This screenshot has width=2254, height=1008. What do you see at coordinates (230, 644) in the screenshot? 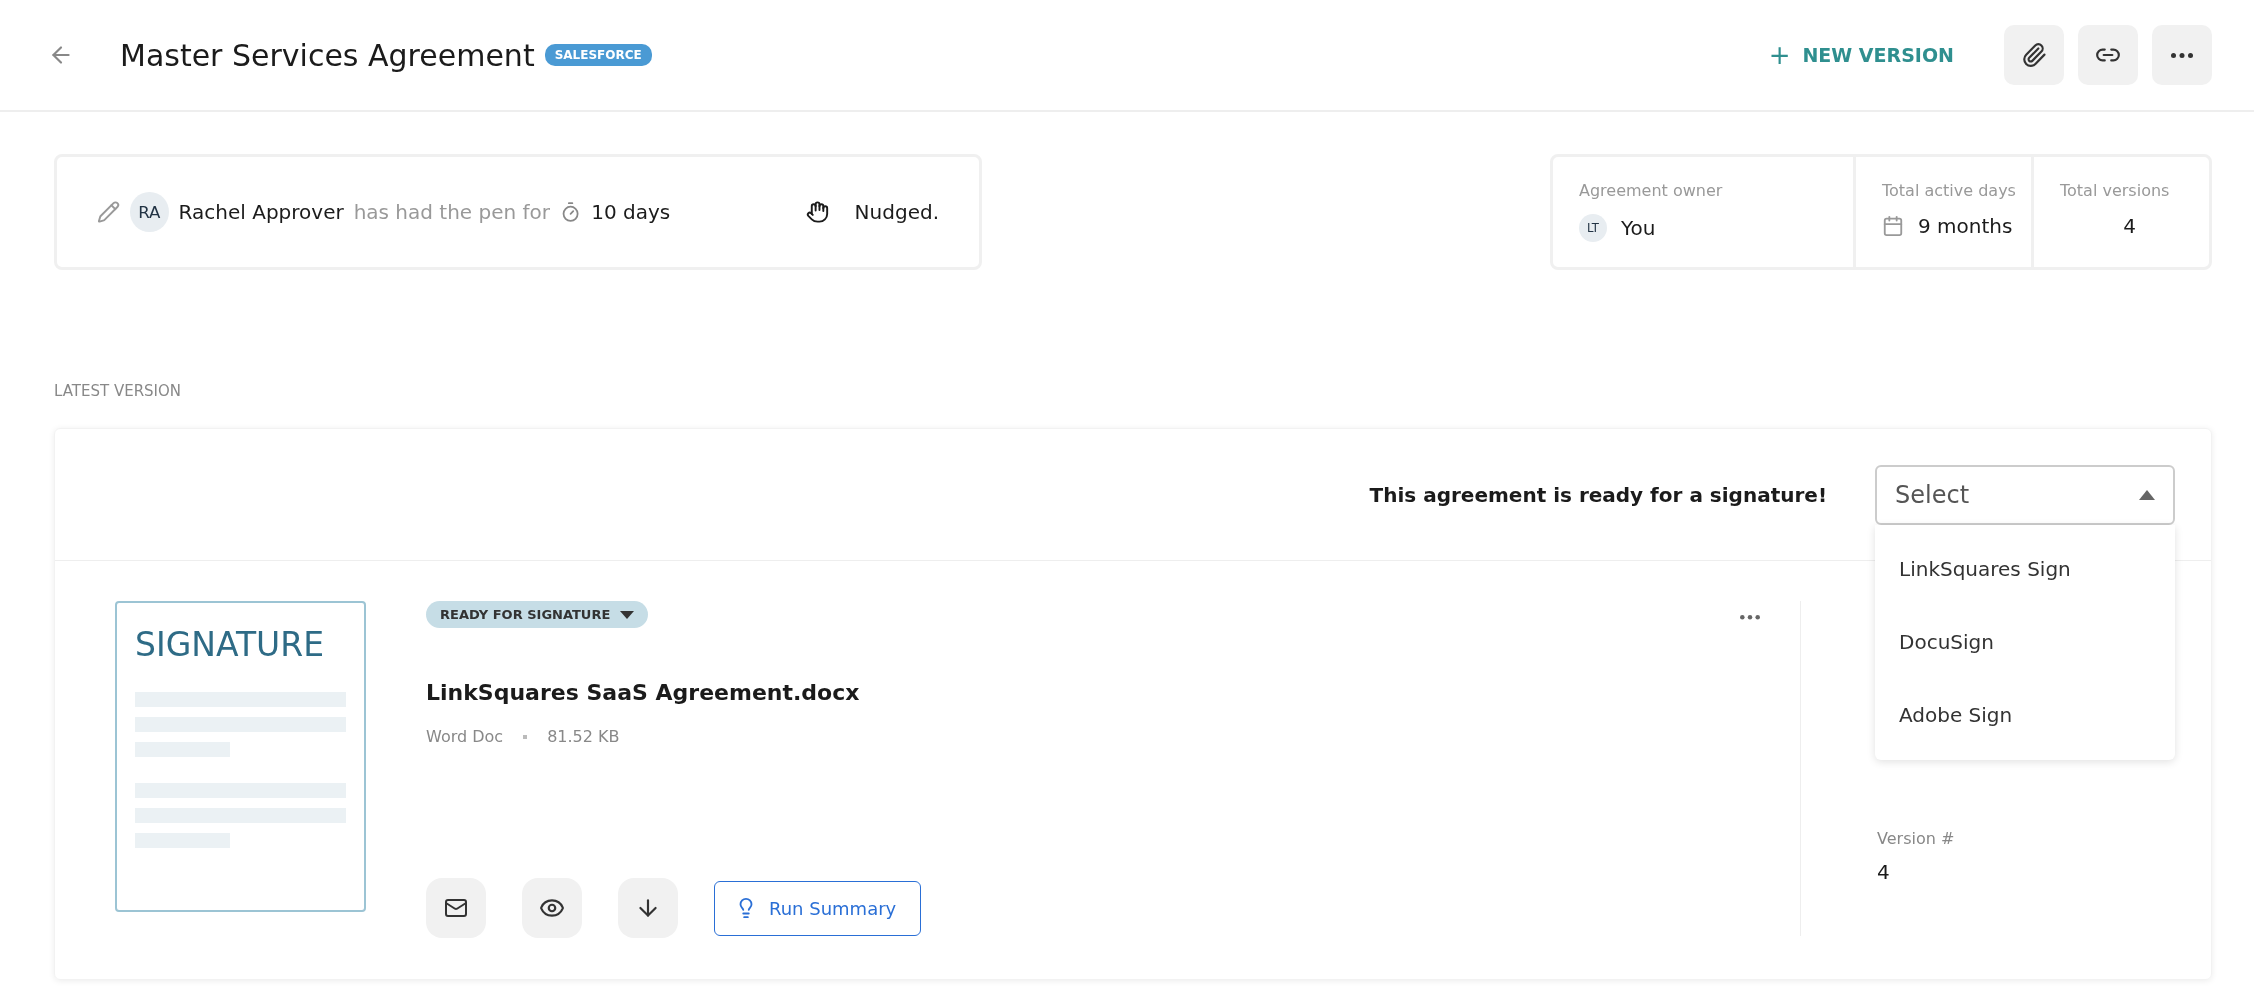
I see `thumbnail-title: SIGNATURE` at bounding box center [230, 644].